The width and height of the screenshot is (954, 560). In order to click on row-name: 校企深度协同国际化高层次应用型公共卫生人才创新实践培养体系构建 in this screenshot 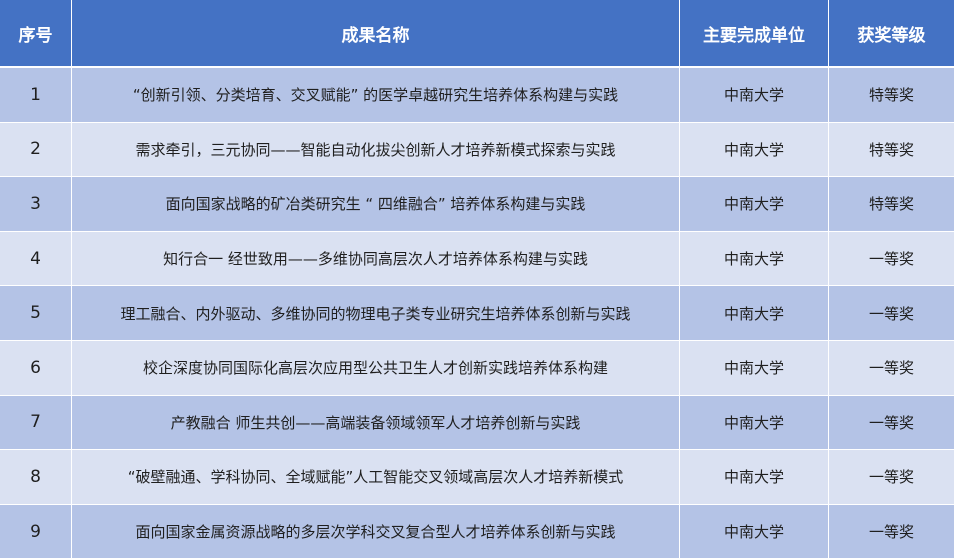, I will do `click(376, 368)`.